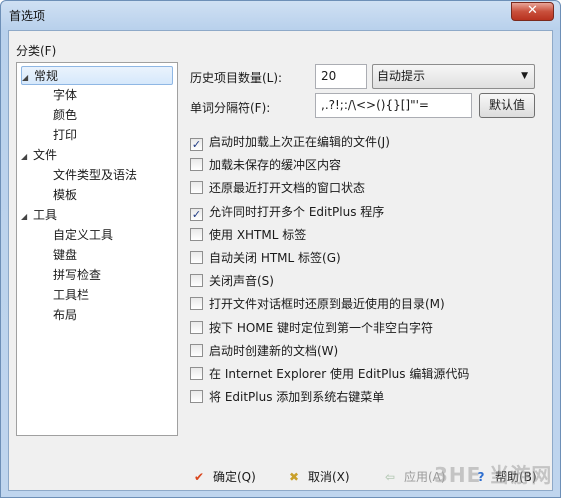 This screenshot has width=561, height=498. Describe the element at coordinates (113, 295) in the screenshot. I see `tree-item: 工具栏` at that location.